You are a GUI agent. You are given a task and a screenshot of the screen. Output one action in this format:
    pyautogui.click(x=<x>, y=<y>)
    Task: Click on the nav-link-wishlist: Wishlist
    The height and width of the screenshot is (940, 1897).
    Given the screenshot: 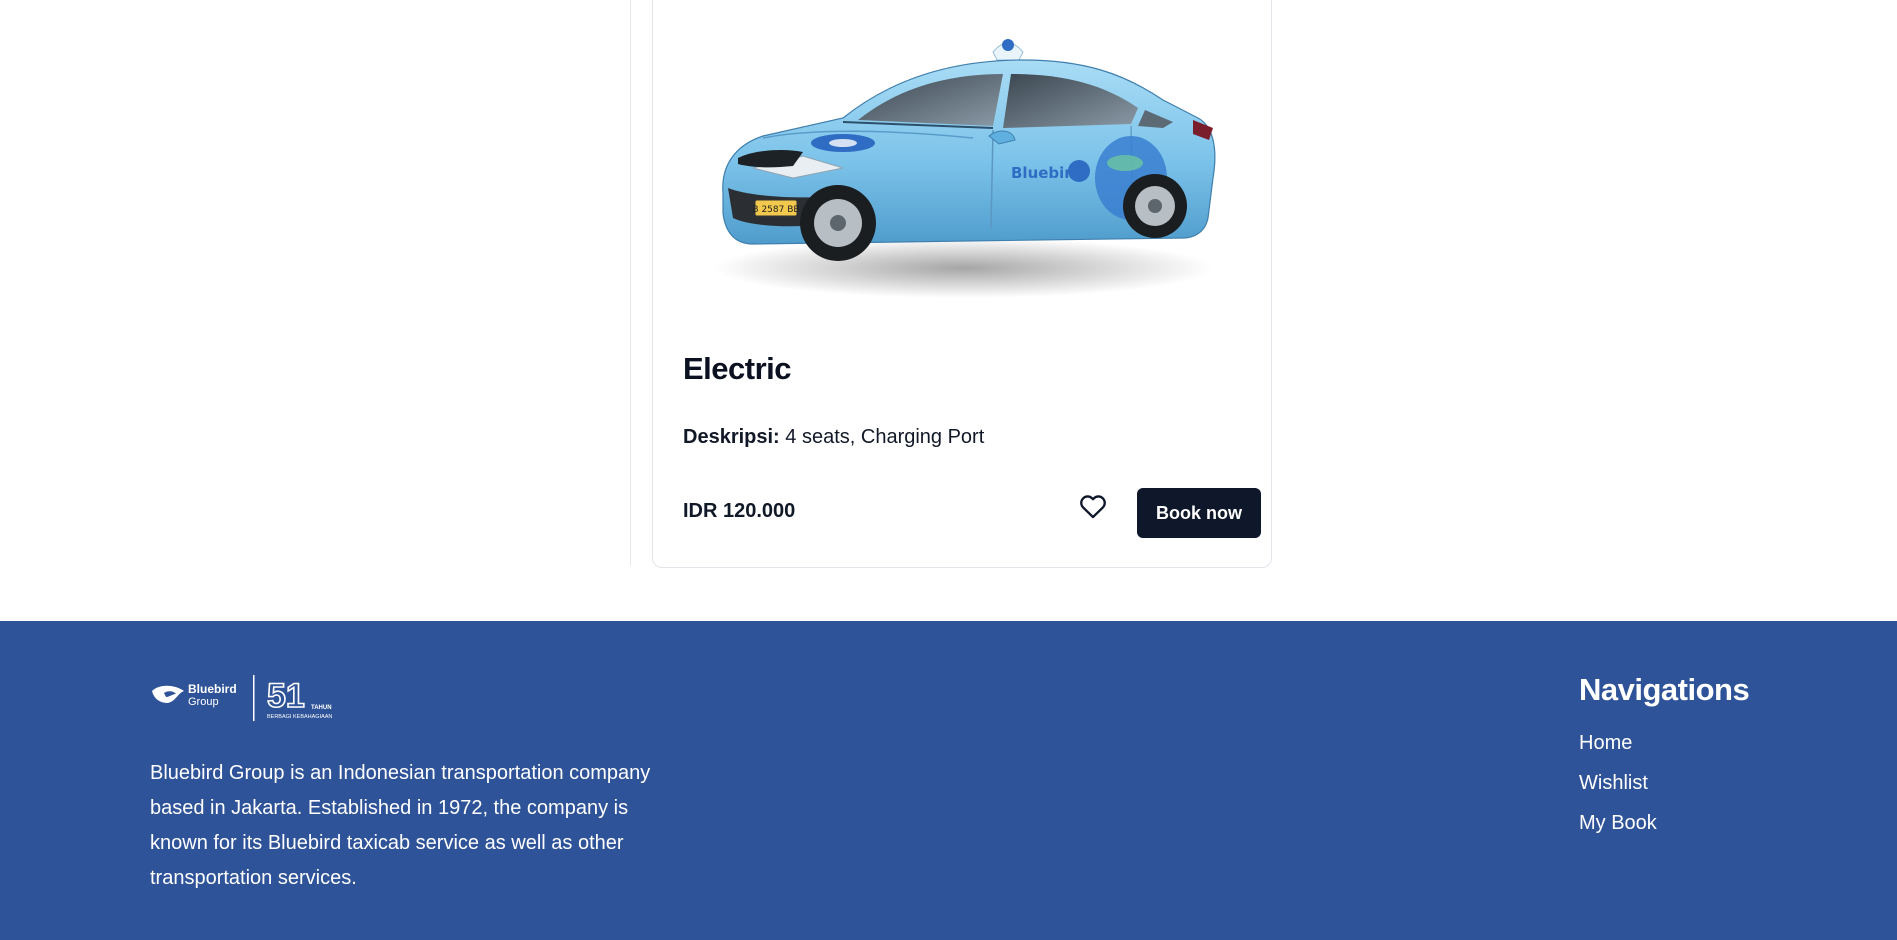 What is the action you would take?
    pyautogui.click(x=1613, y=783)
    